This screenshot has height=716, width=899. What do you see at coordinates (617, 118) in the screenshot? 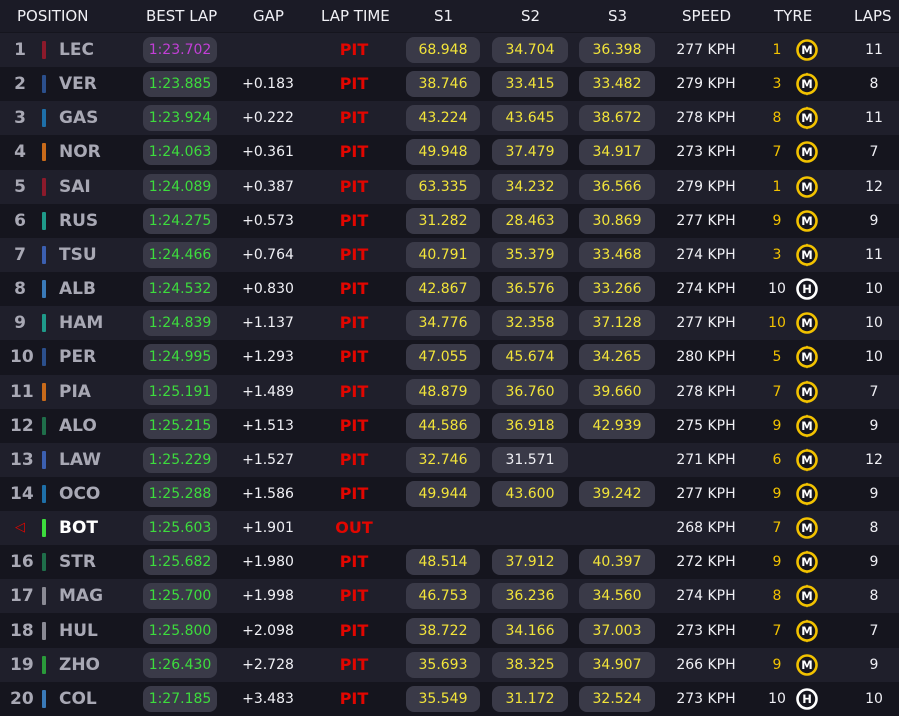
I see `sector-3-time: 38.672` at bounding box center [617, 118].